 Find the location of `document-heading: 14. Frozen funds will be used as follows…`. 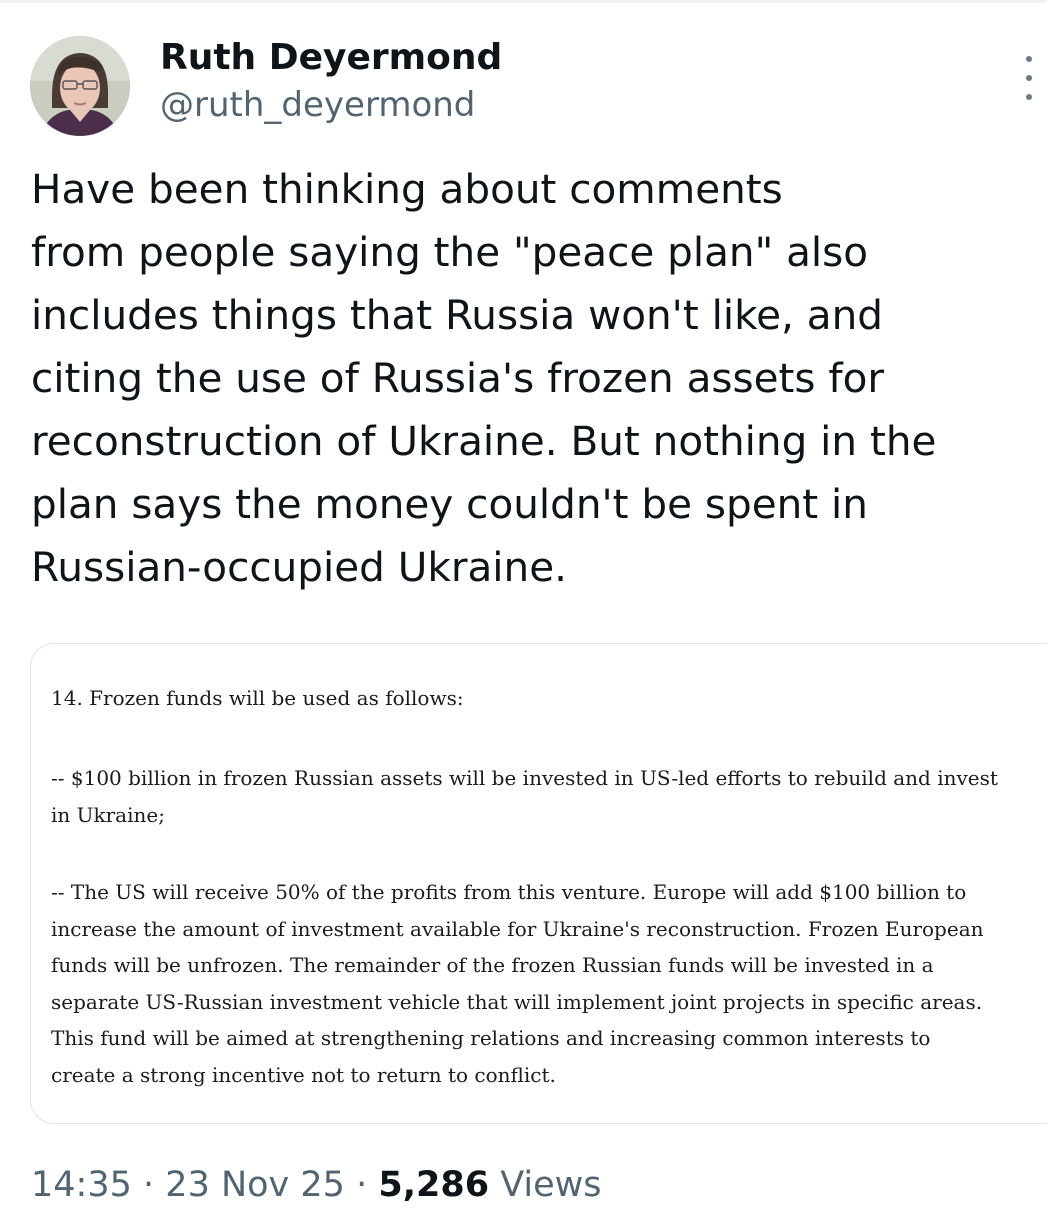

document-heading: 14. Frozen funds will be used as follows… is located at coordinates (257, 698).